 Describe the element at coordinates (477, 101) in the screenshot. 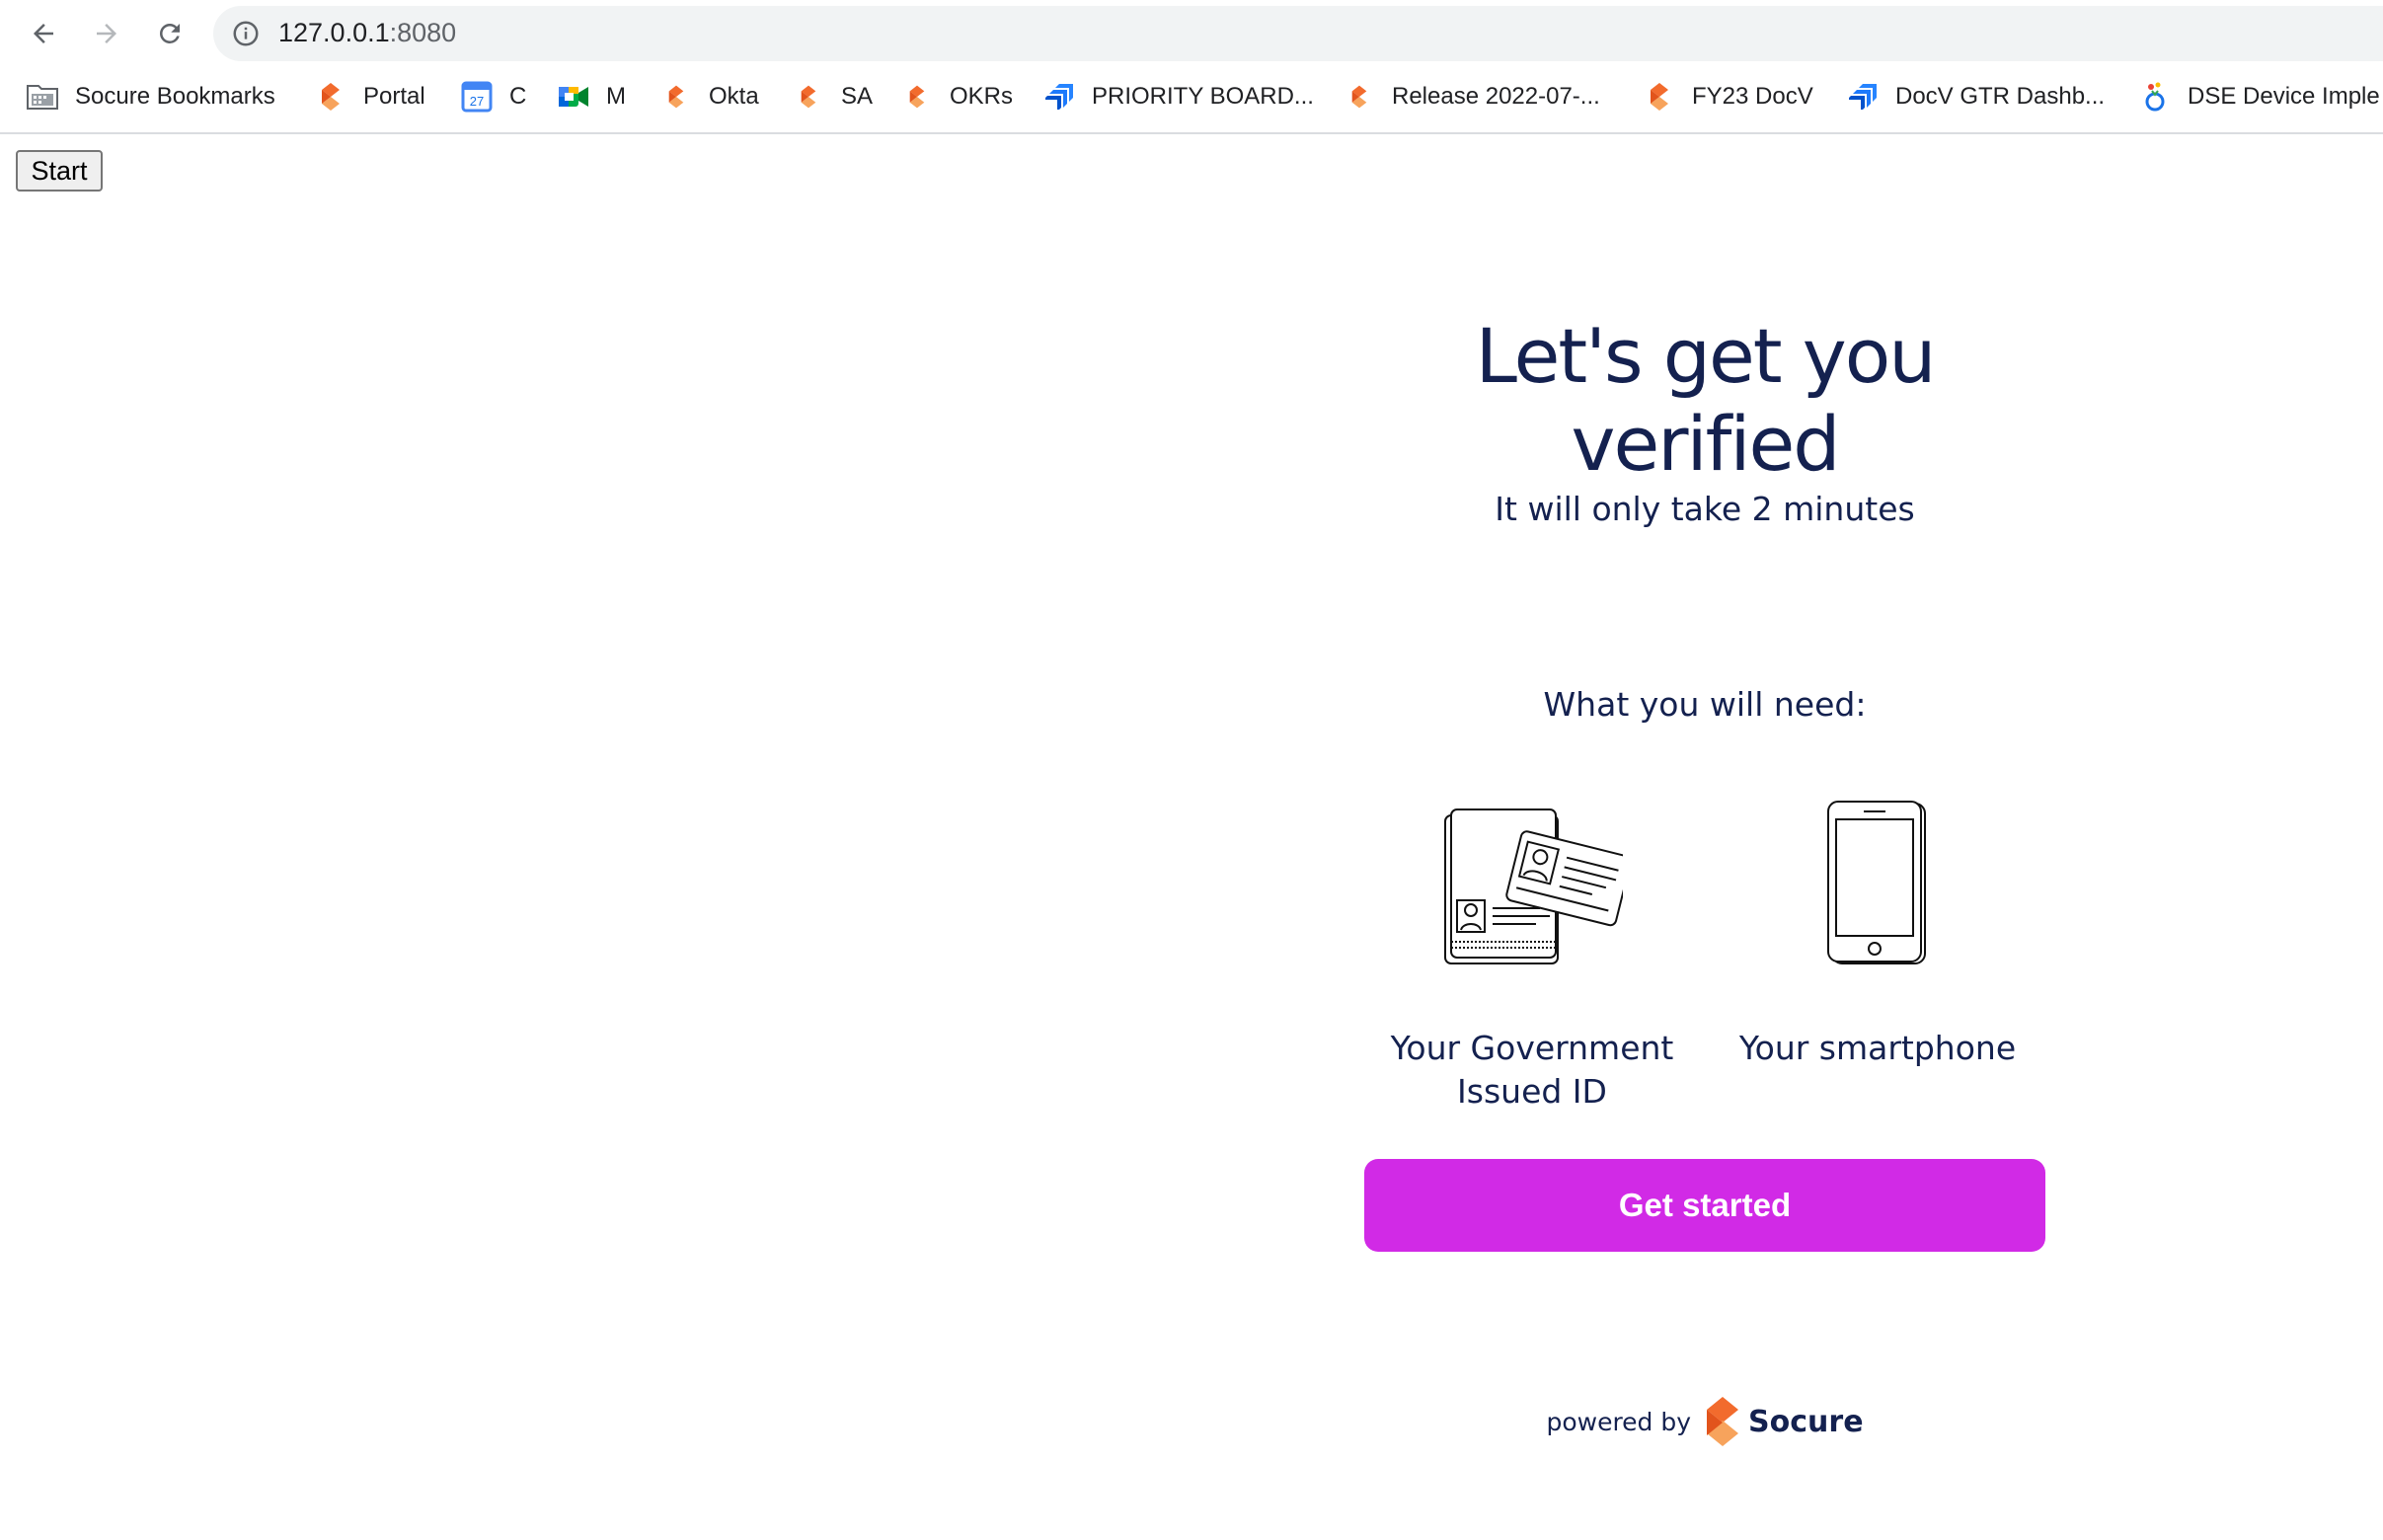

I see `svg-text: 27` at that location.